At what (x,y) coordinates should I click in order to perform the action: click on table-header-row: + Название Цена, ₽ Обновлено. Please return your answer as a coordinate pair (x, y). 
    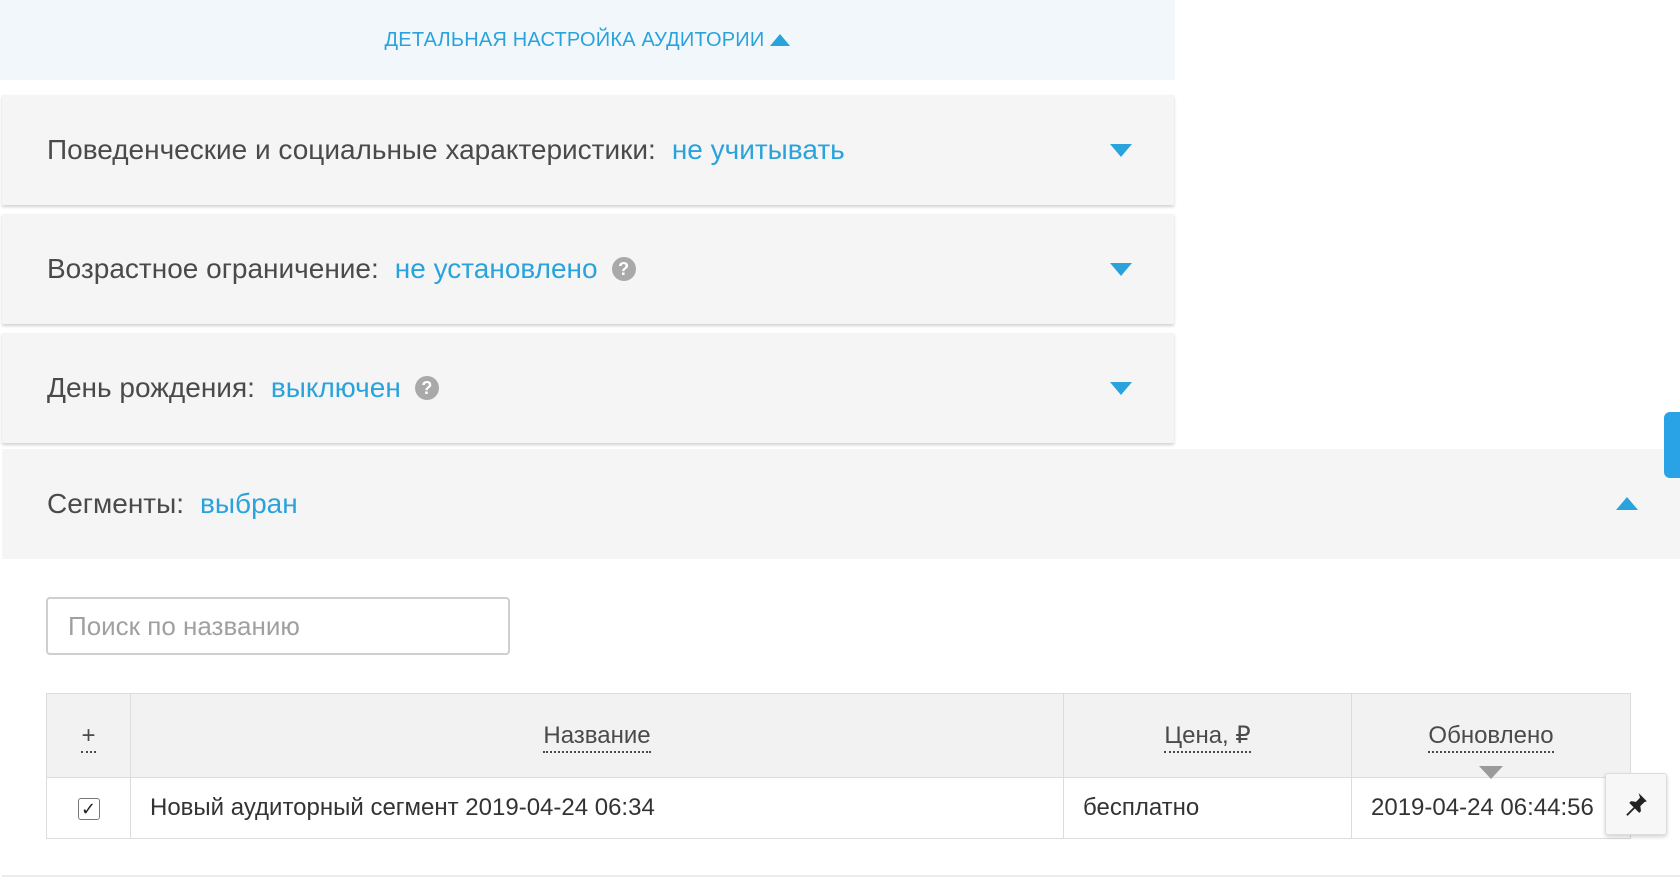
    Looking at the image, I should click on (838, 736).